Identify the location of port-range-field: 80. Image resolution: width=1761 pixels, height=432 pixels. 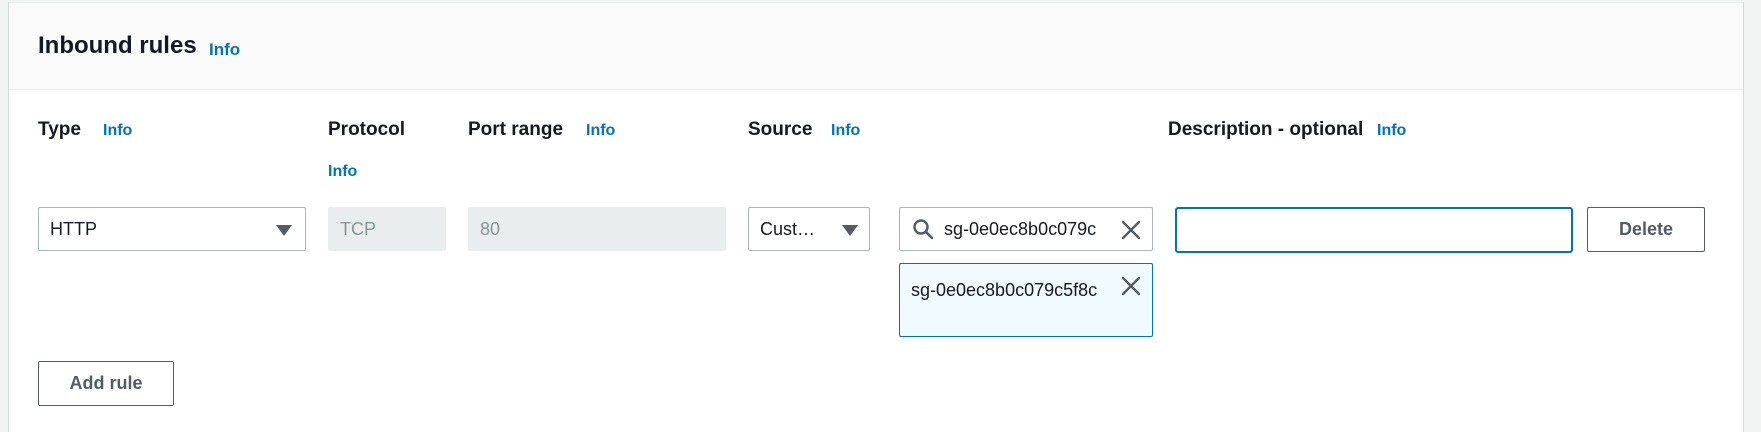
(597, 229).